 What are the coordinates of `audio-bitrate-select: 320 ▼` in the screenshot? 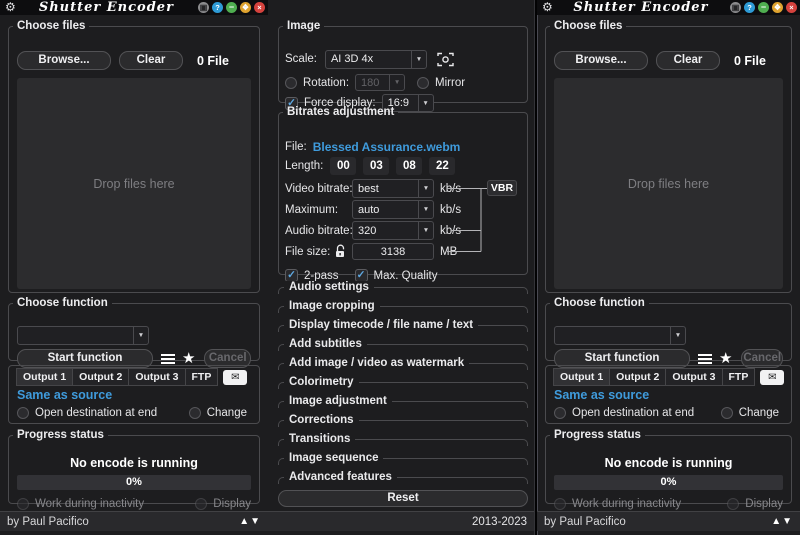 It's located at (393, 230).